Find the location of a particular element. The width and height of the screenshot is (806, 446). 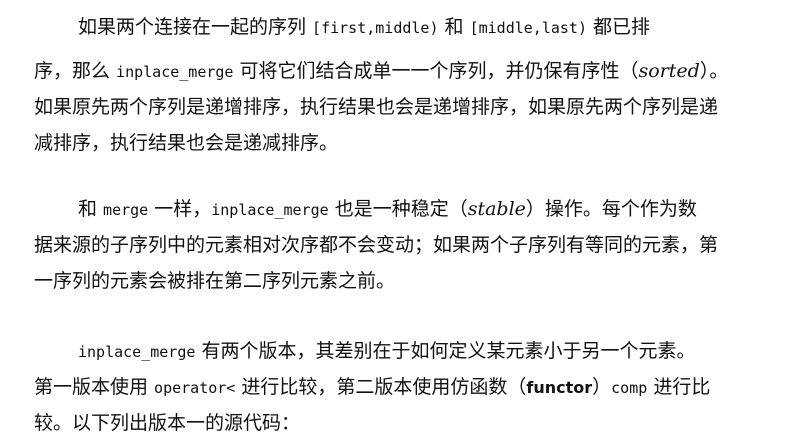

text-segment: 较。以下列出版本一的源代码： is located at coordinates (167, 423).